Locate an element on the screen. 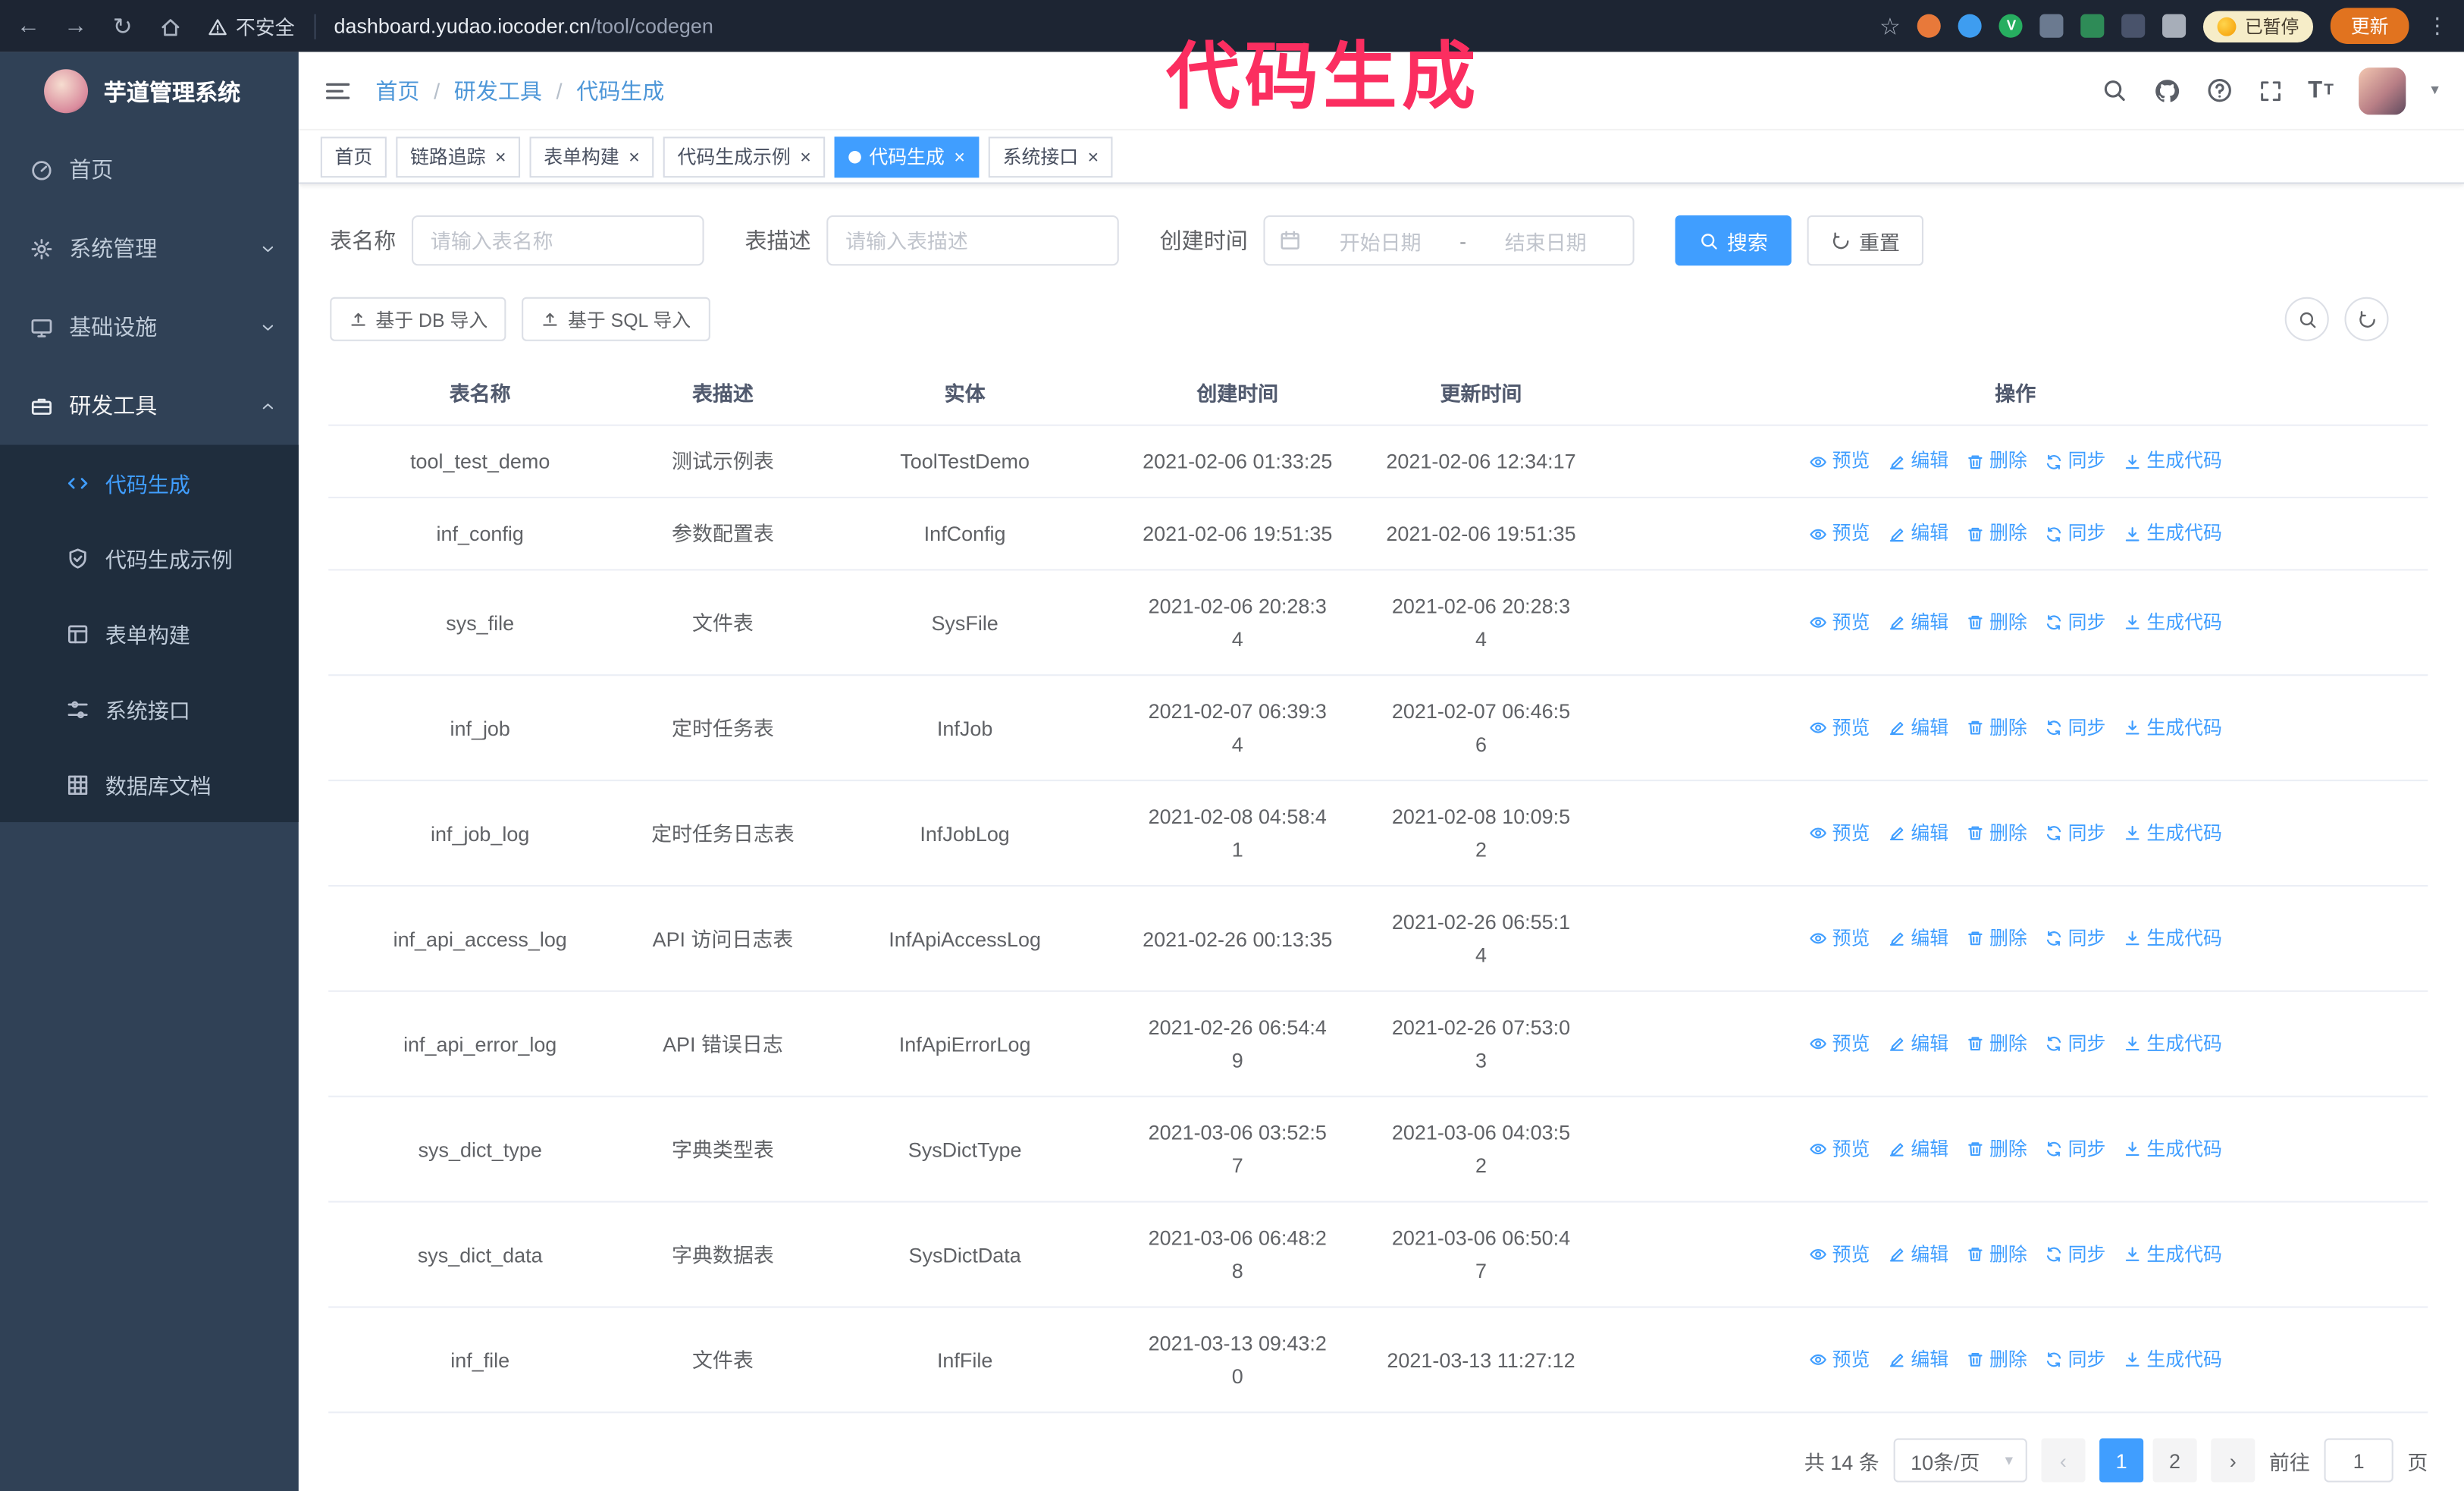  browser-back-icon: ← is located at coordinates (29, 26).